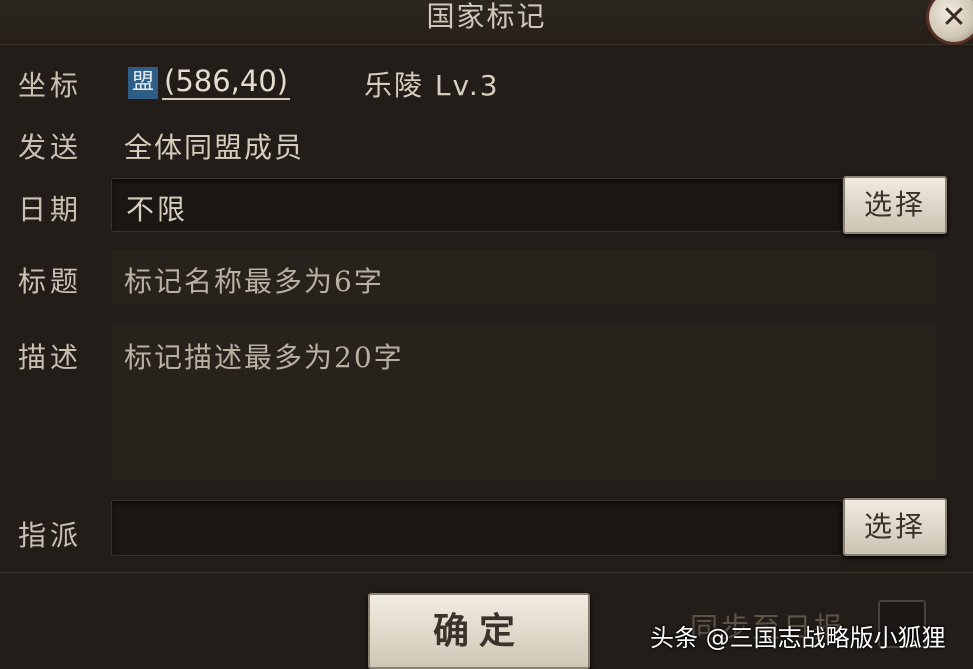  I want to click on assign-field, so click(477, 528).